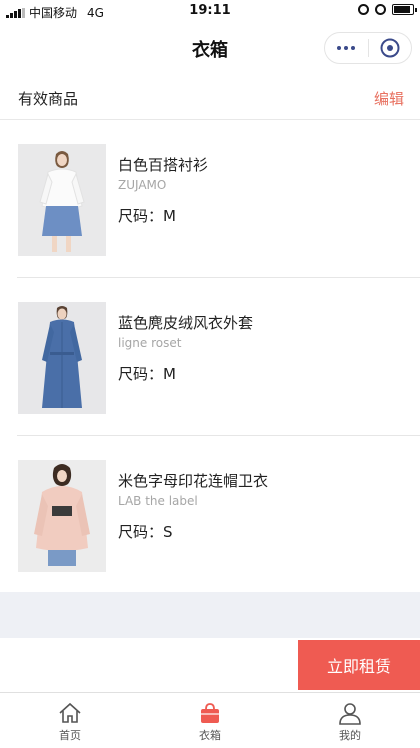 The width and height of the screenshot is (420, 748). I want to click on list-footer-band, so click(210, 615).